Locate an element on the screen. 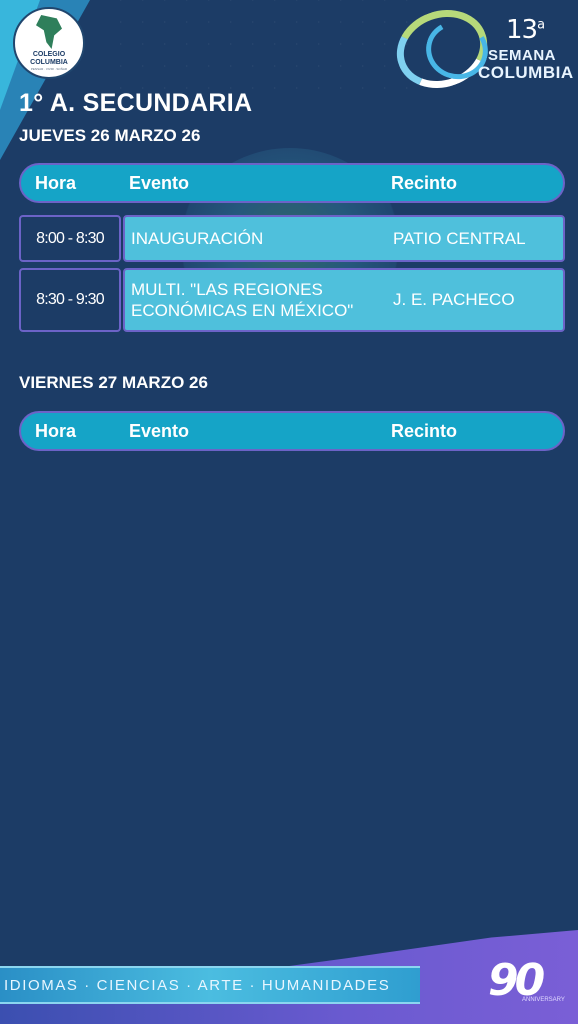 This screenshot has width=578, height=1024. schedule-row: 8:00 - 8:30 INAUGURACIÓN PATIO CENTRAL is located at coordinates (292, 238).